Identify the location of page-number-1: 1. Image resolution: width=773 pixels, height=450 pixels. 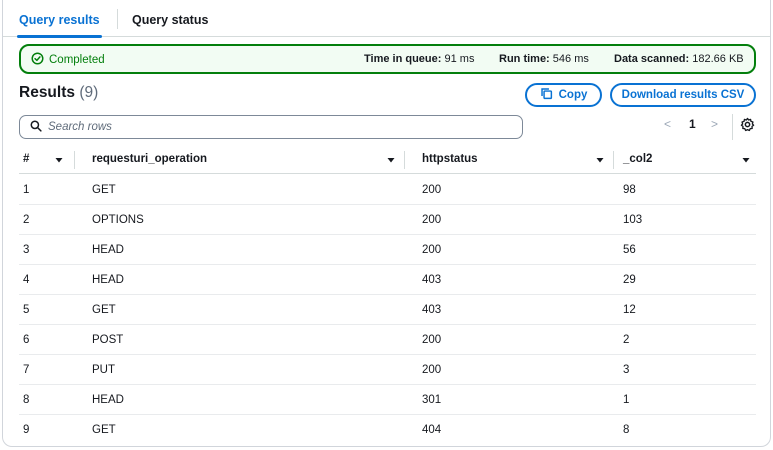
(692, 127).